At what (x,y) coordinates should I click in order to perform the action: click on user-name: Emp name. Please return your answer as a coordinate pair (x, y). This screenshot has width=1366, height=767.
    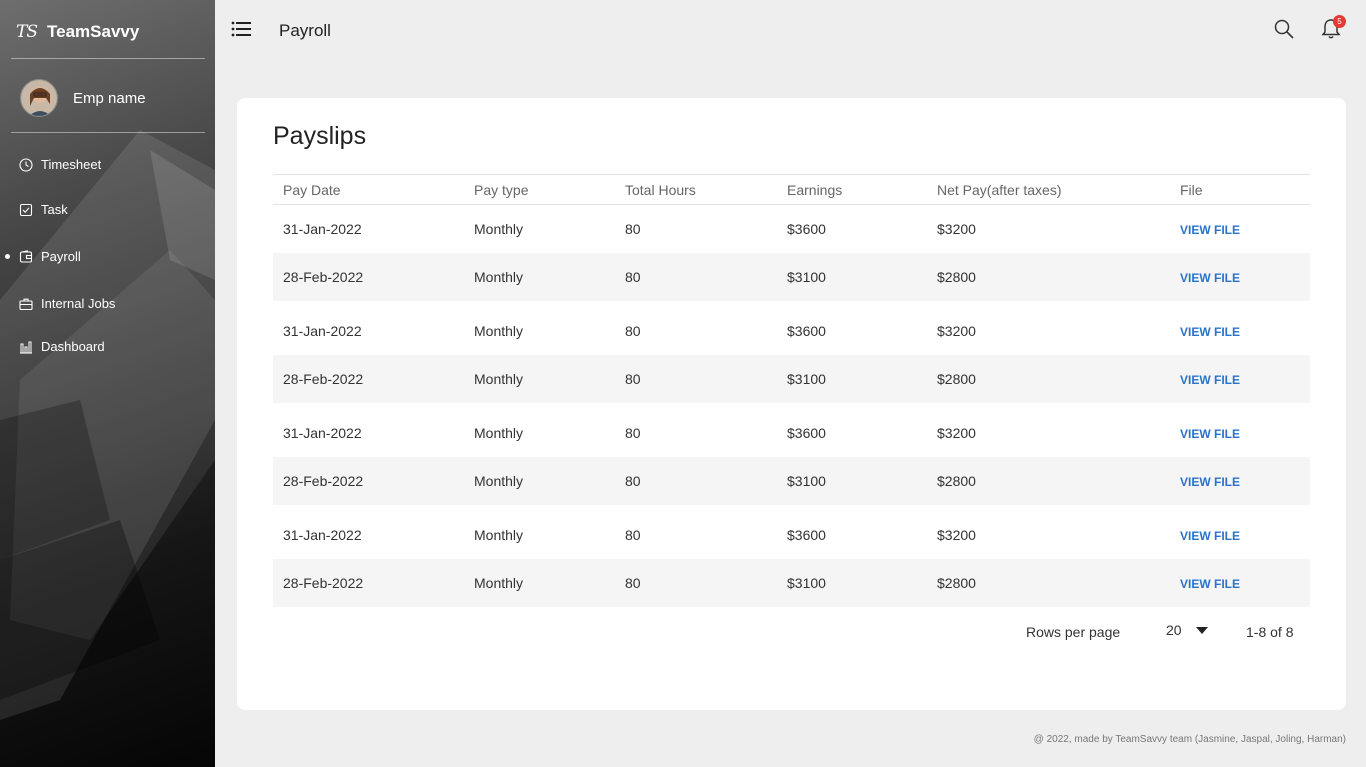
    Looking at the image, I should click on (109, 98).